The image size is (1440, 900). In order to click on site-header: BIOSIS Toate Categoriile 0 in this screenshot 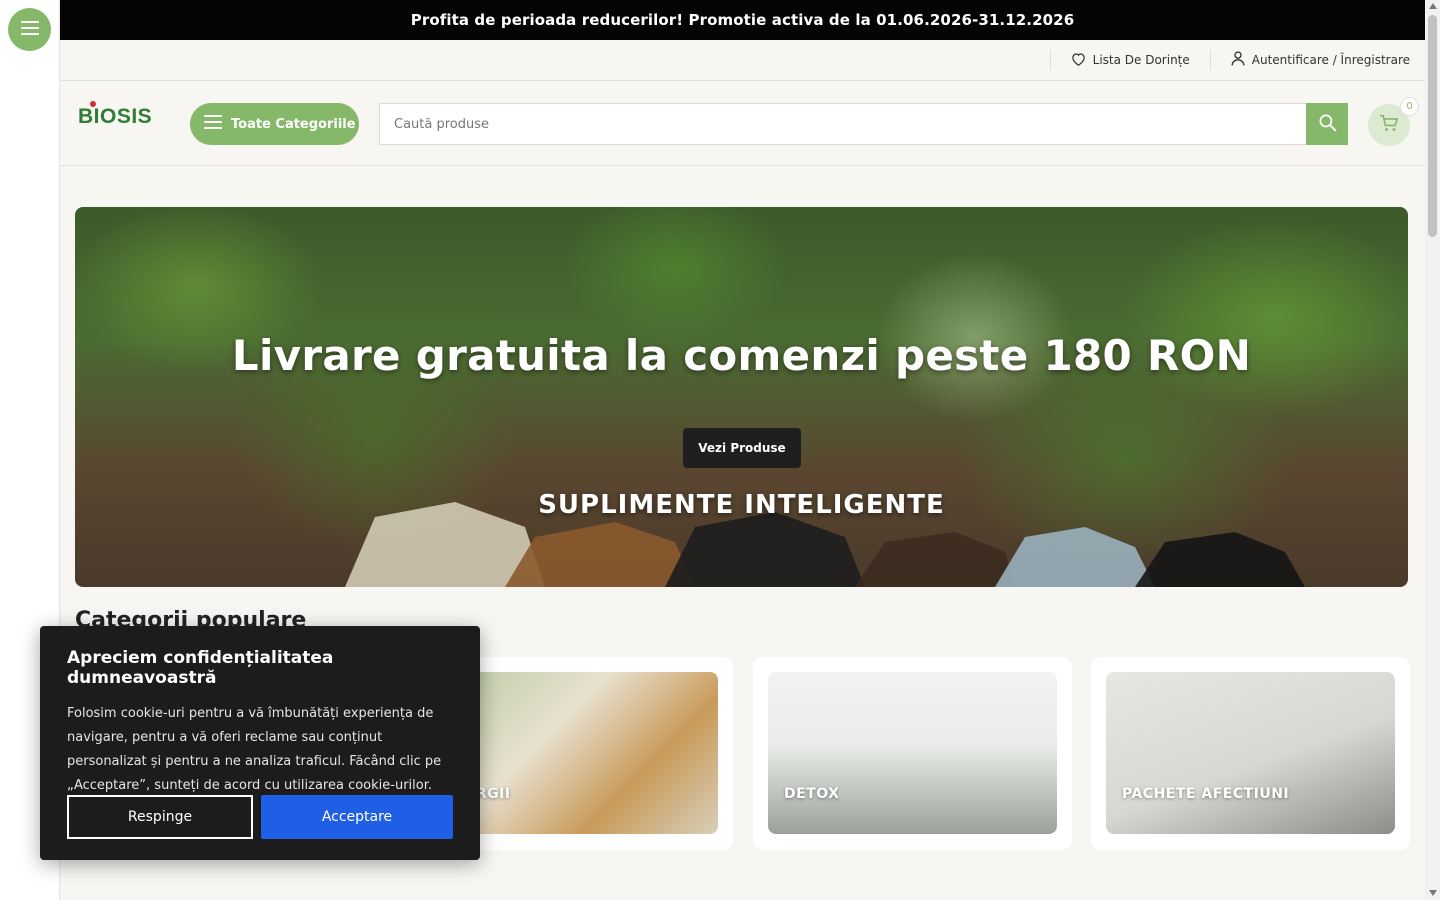, I will do `click(742, 123)`.